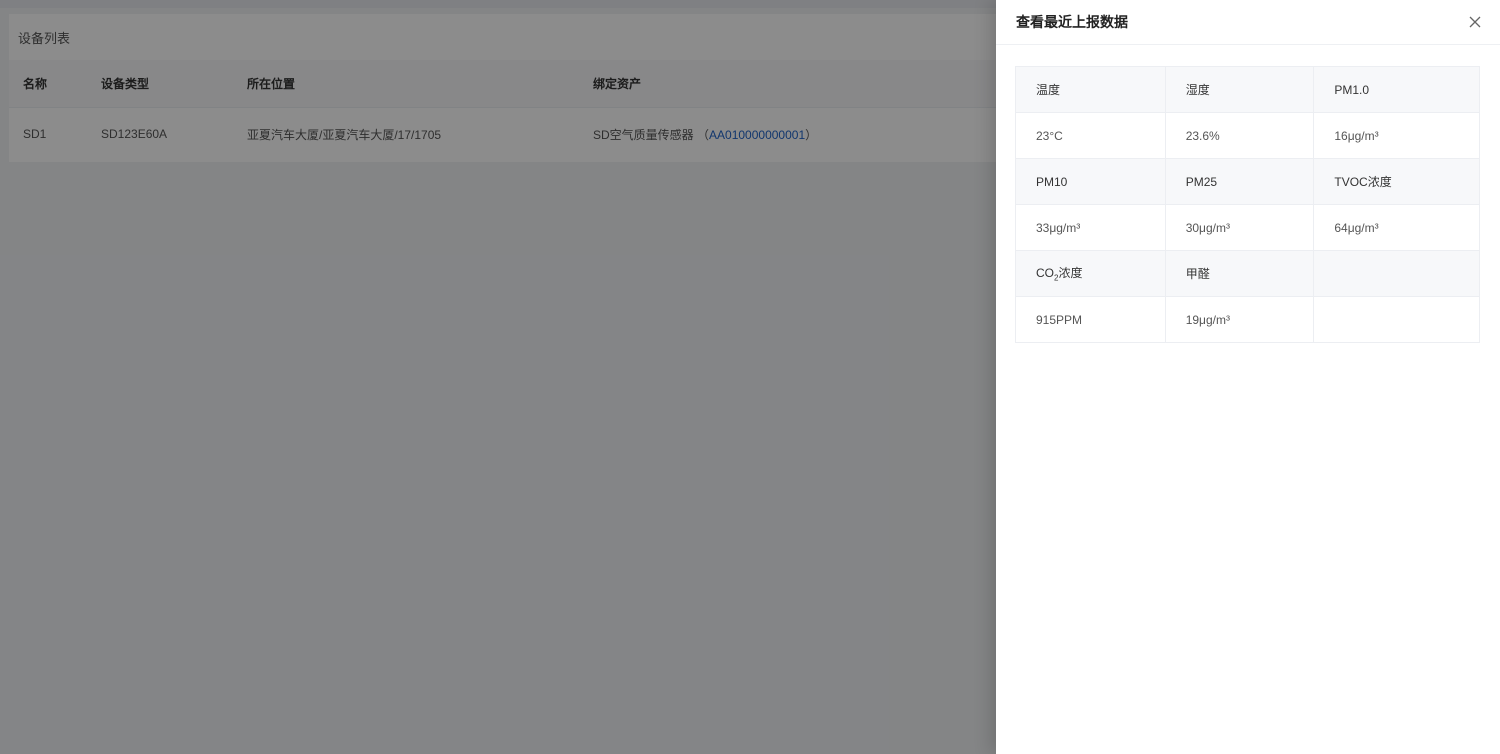  I want to click on label-empty, so click(1396, 273).